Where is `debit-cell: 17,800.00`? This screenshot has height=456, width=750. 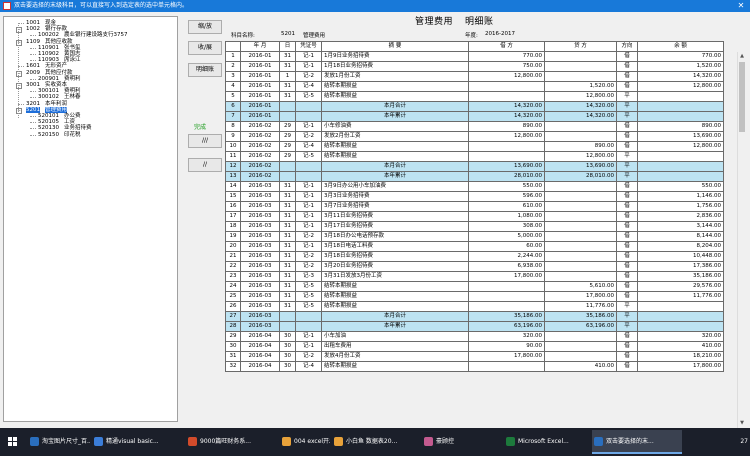
debit-cell: 17,800.00 is located at coordinates (506, 276).